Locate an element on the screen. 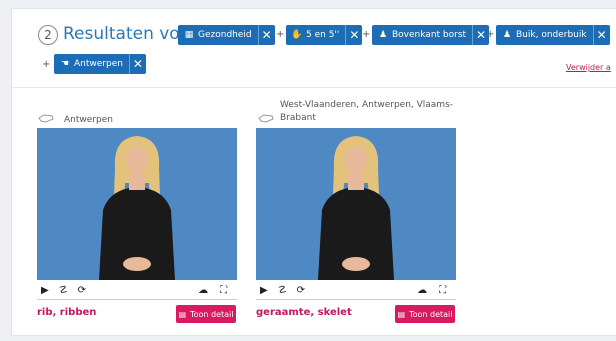  filter-label: 5 en 5'' is located at coordinates (323, 35).